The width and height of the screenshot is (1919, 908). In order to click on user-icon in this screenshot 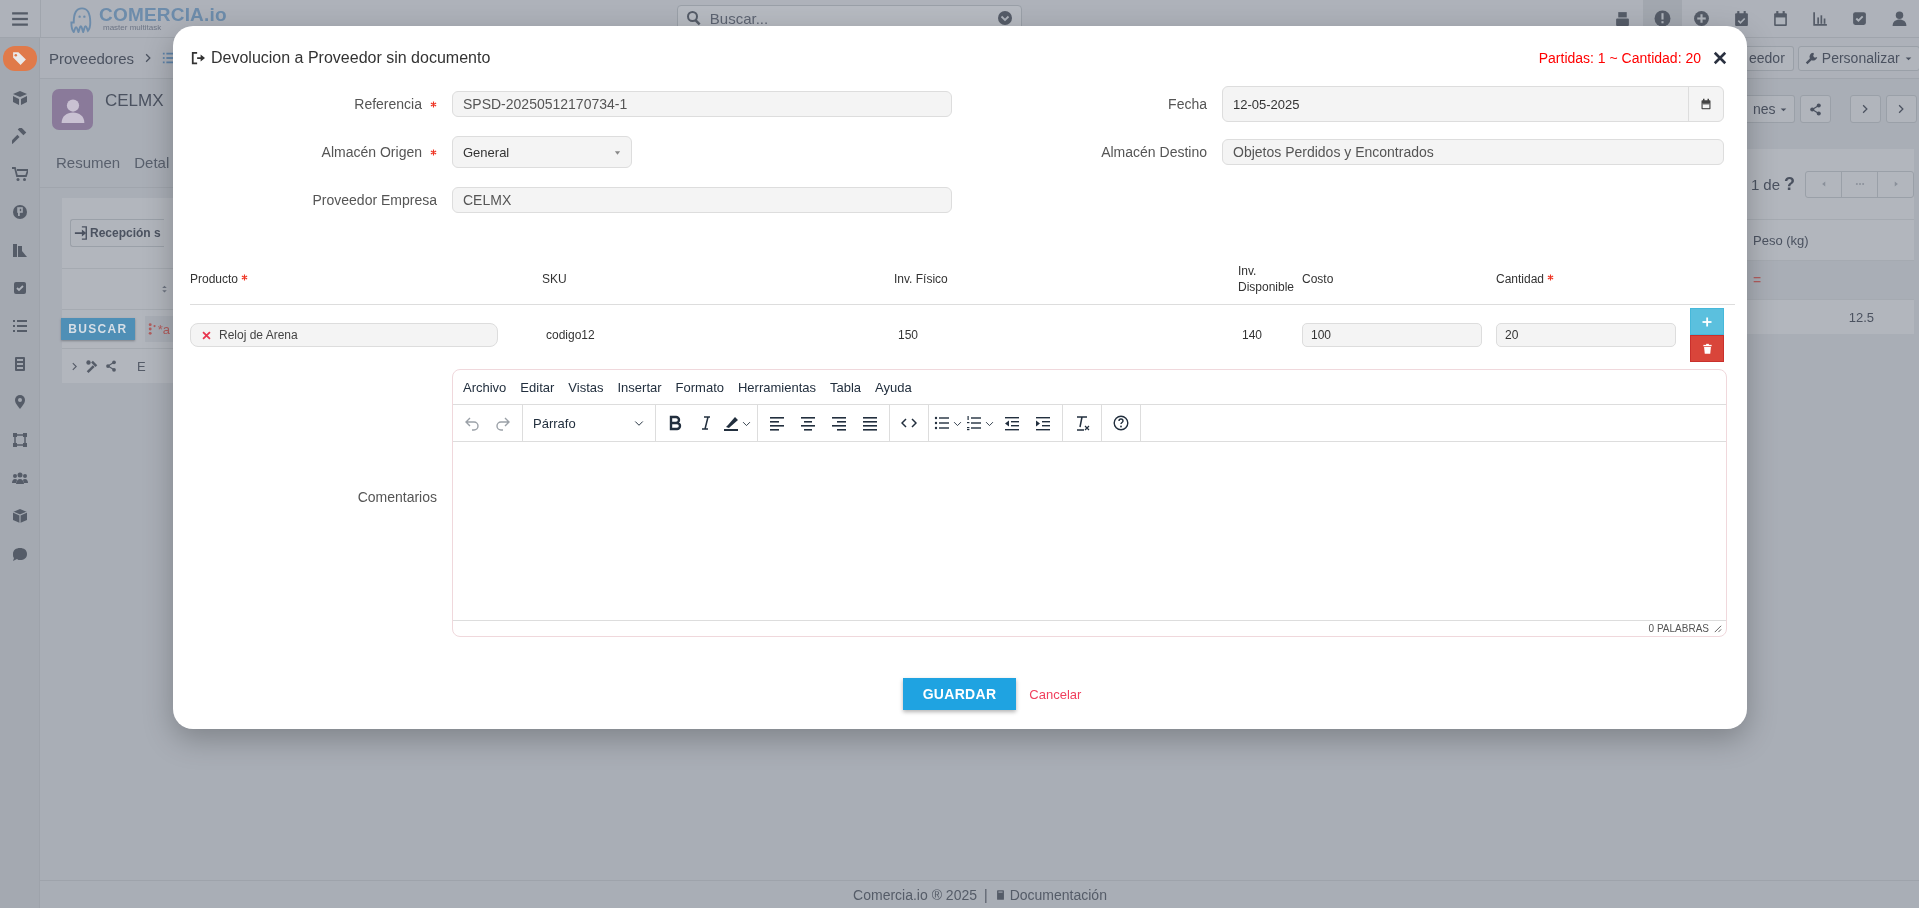, I will do `click(1899, 18)`.